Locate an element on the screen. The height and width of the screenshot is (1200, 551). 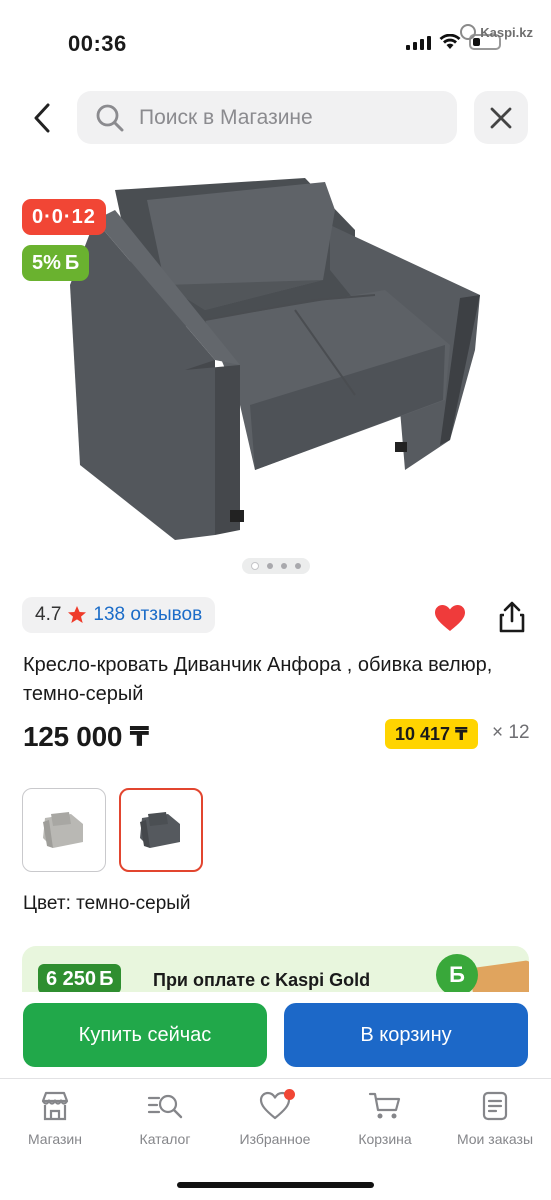
bonus-coin-icon: Б is located at coordinates (457, 973).